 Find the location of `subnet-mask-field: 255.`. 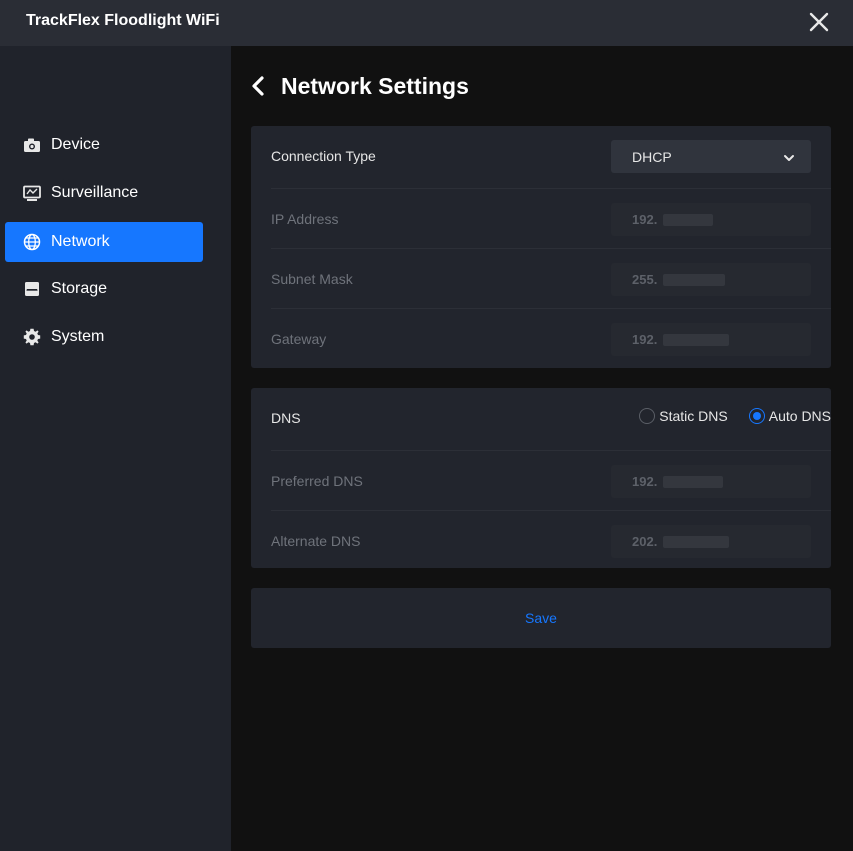

subnet-mask-field: 255. is located at coordinates (711, 279).